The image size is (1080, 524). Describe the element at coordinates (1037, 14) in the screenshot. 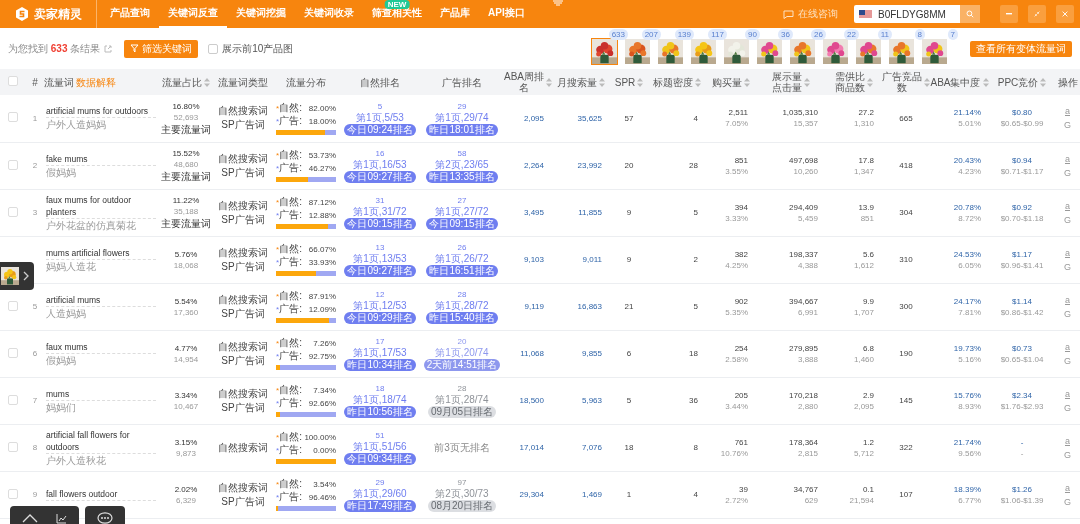

I see `collapse-button` at that location.